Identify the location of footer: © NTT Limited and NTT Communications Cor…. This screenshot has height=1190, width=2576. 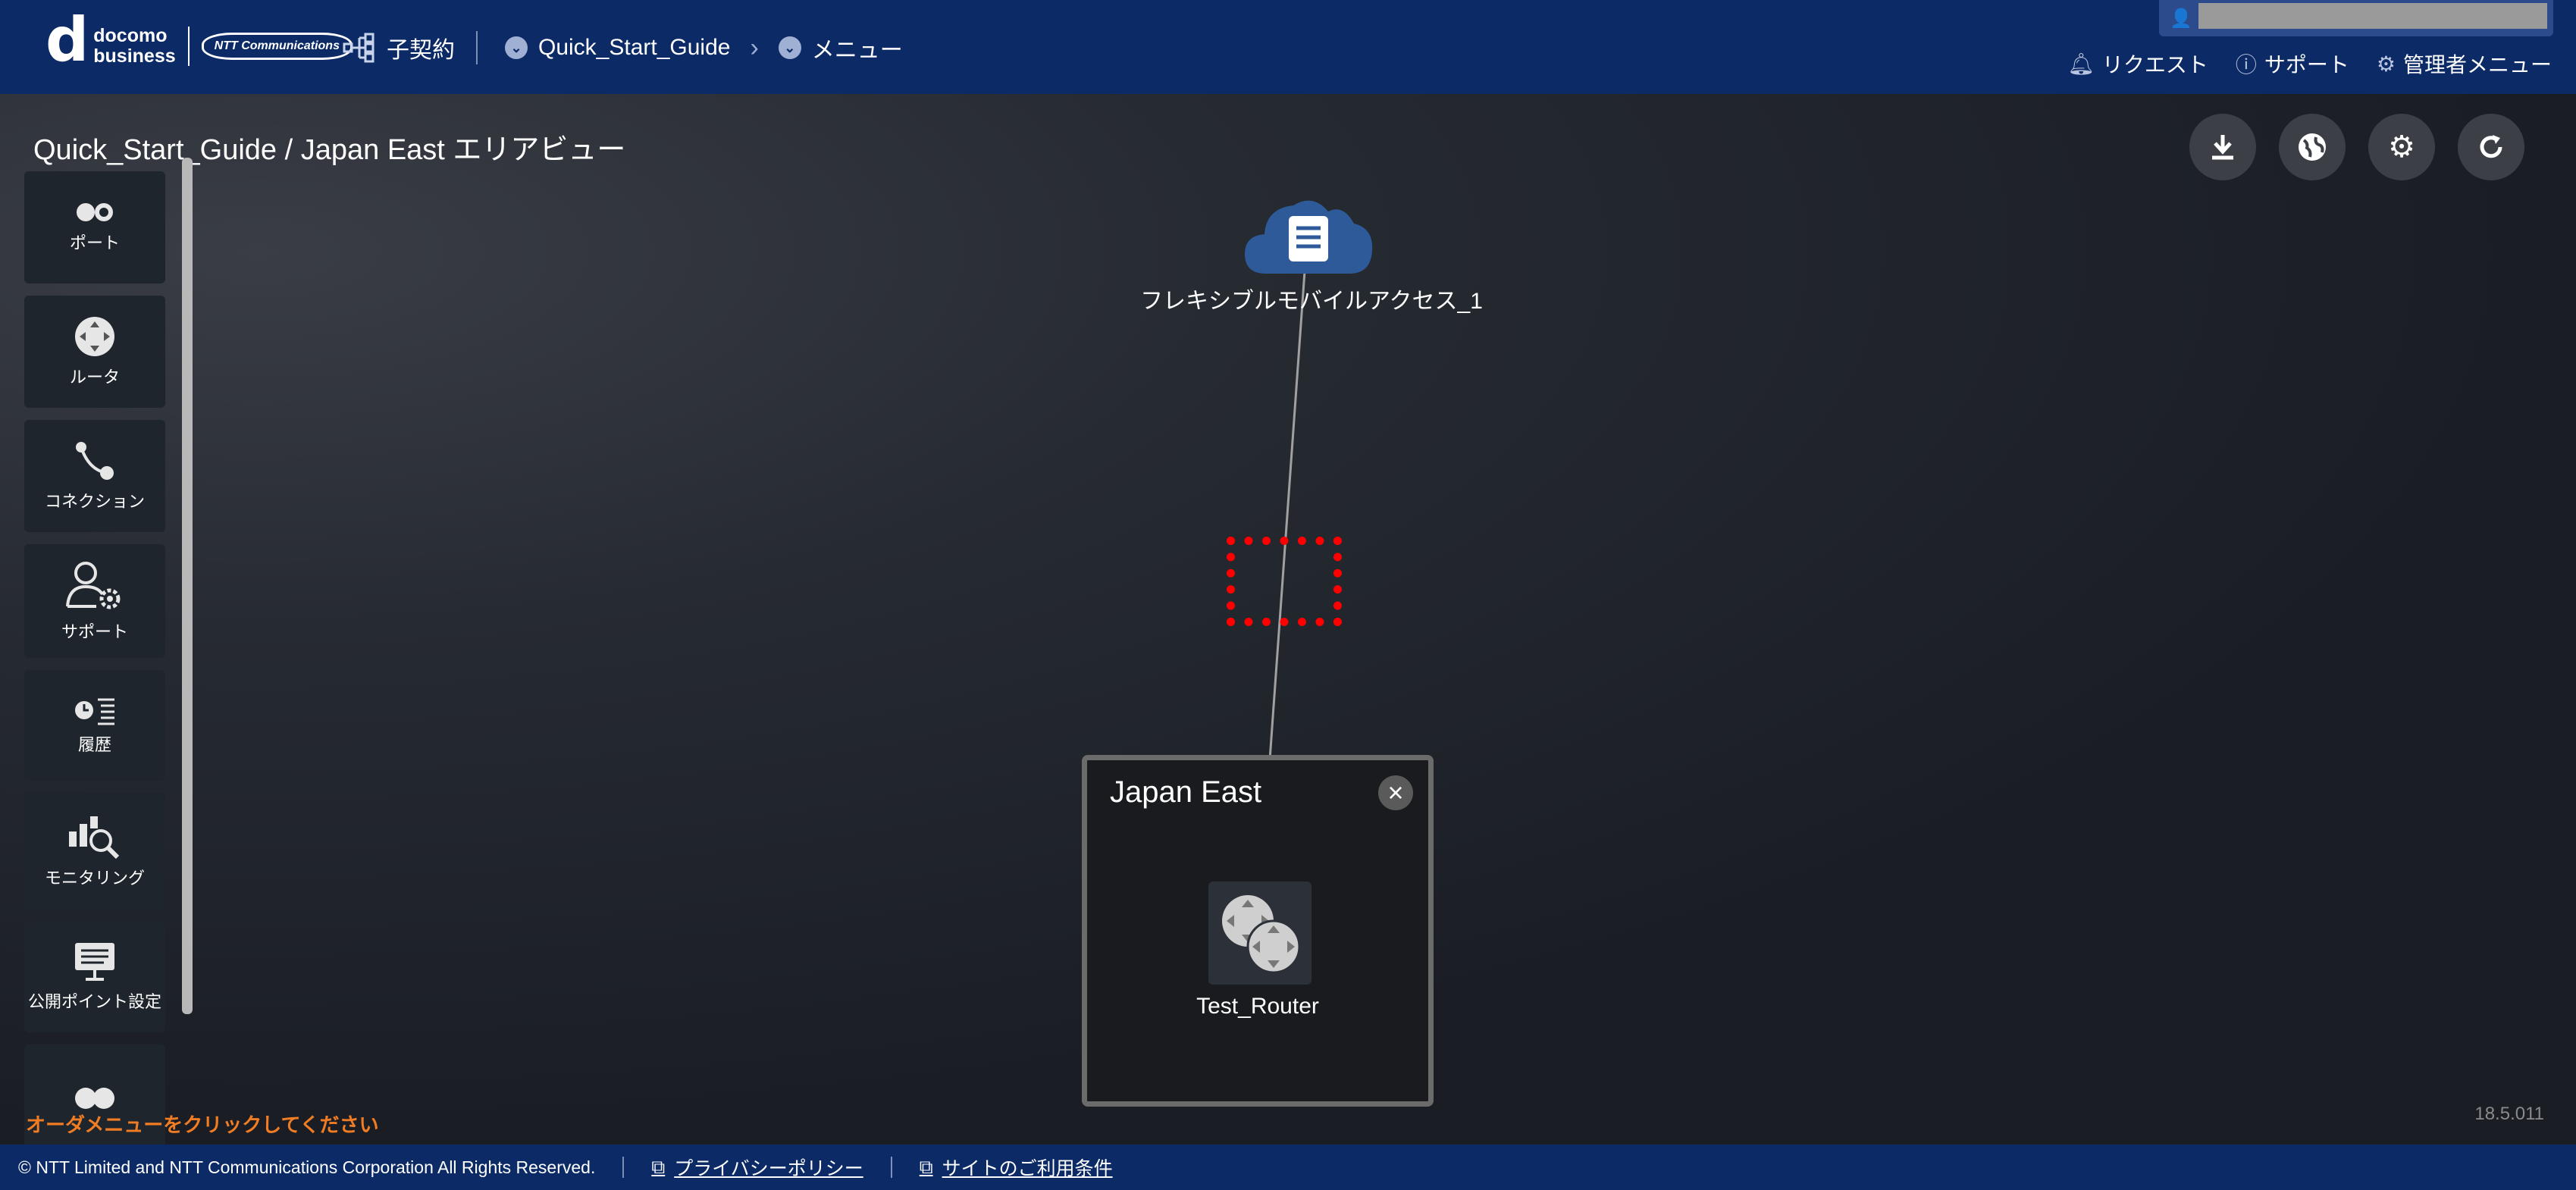
(1288, 1167).